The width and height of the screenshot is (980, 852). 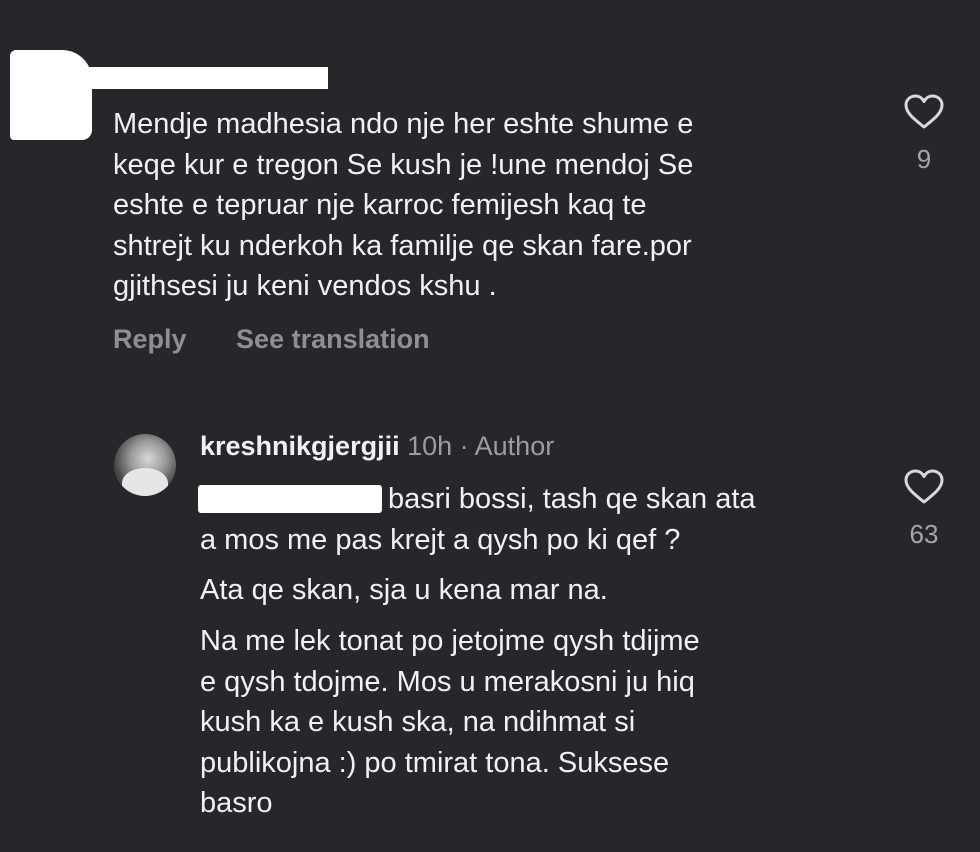 What do you see at coordinates (145, 465) in the screenshot?
I see `avatar` at bounding box center [145, 465].